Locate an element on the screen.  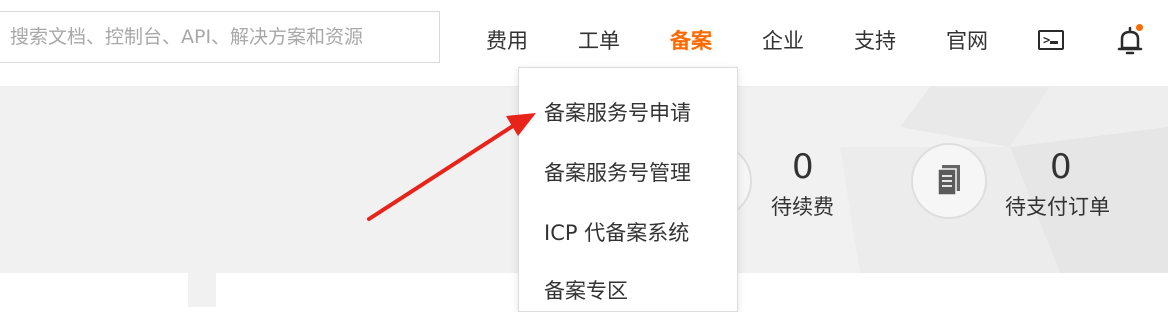
nav-billing: 费用 is located at coordinates (507, 41).